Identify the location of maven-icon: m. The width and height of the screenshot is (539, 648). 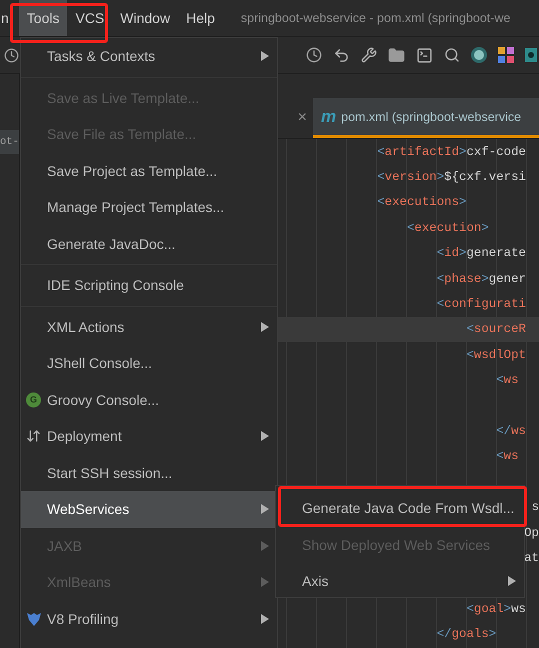
(328, 116).